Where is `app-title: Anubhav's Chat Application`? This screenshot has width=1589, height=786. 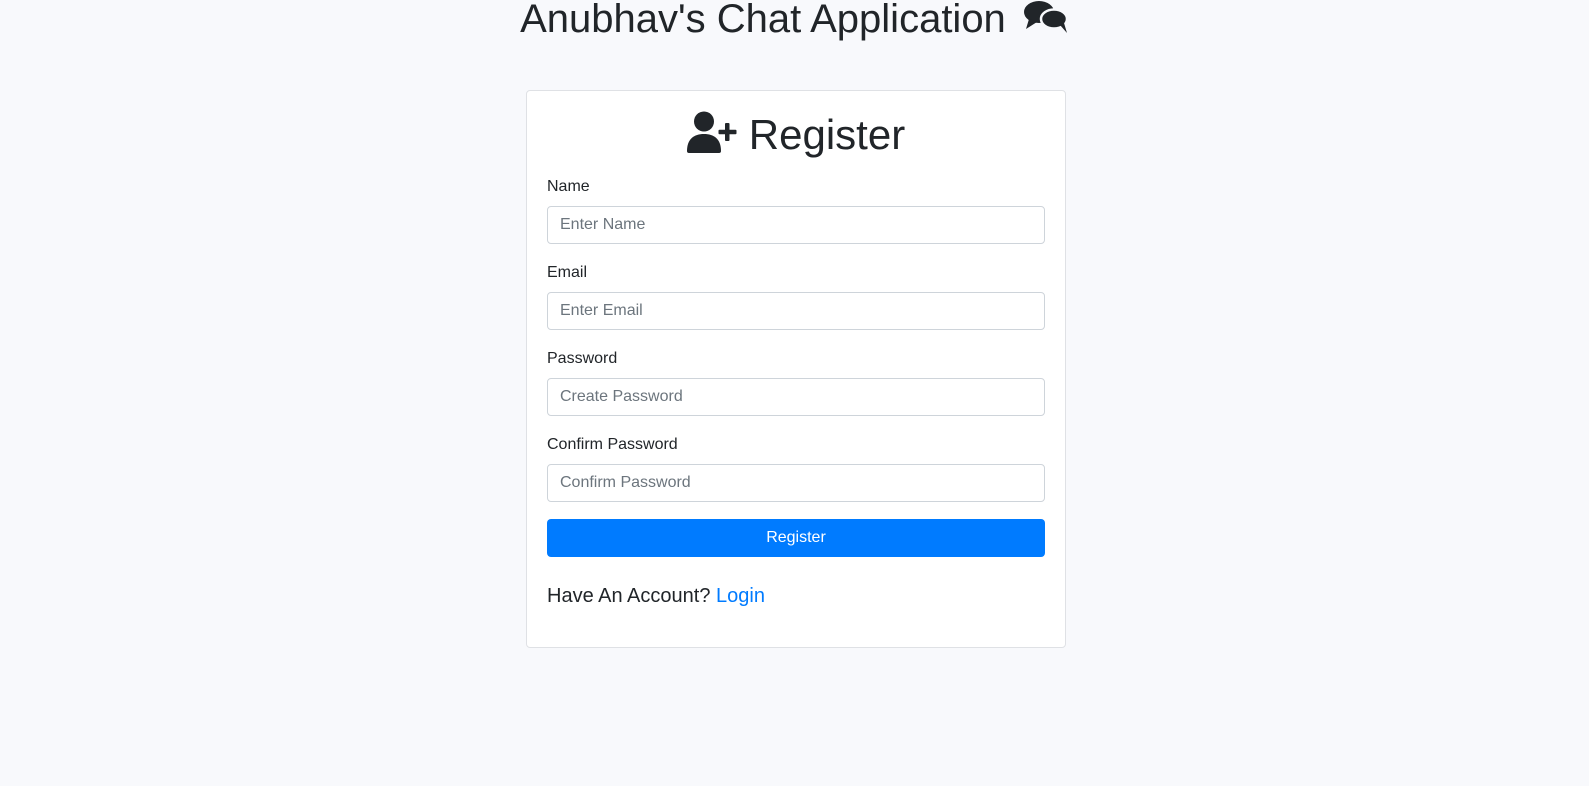
app-title: Anubhav's Chat Application is located at coordinates (794, 22).